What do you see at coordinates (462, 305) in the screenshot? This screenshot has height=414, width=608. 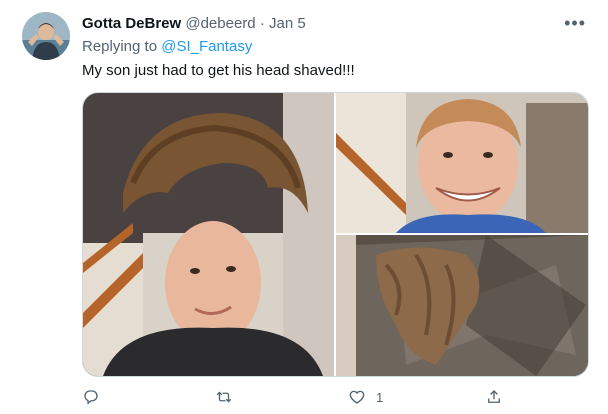 I see `photo-shaved-hair` at bounding box center [462, 305].